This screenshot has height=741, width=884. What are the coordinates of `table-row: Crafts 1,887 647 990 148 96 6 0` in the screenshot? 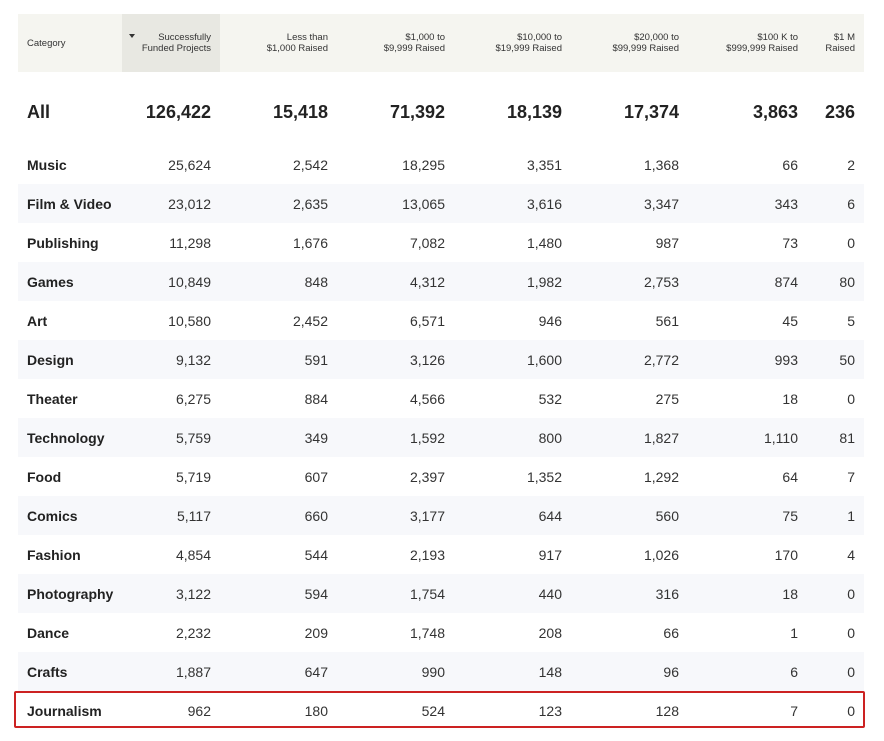 It's located at (441, 671).